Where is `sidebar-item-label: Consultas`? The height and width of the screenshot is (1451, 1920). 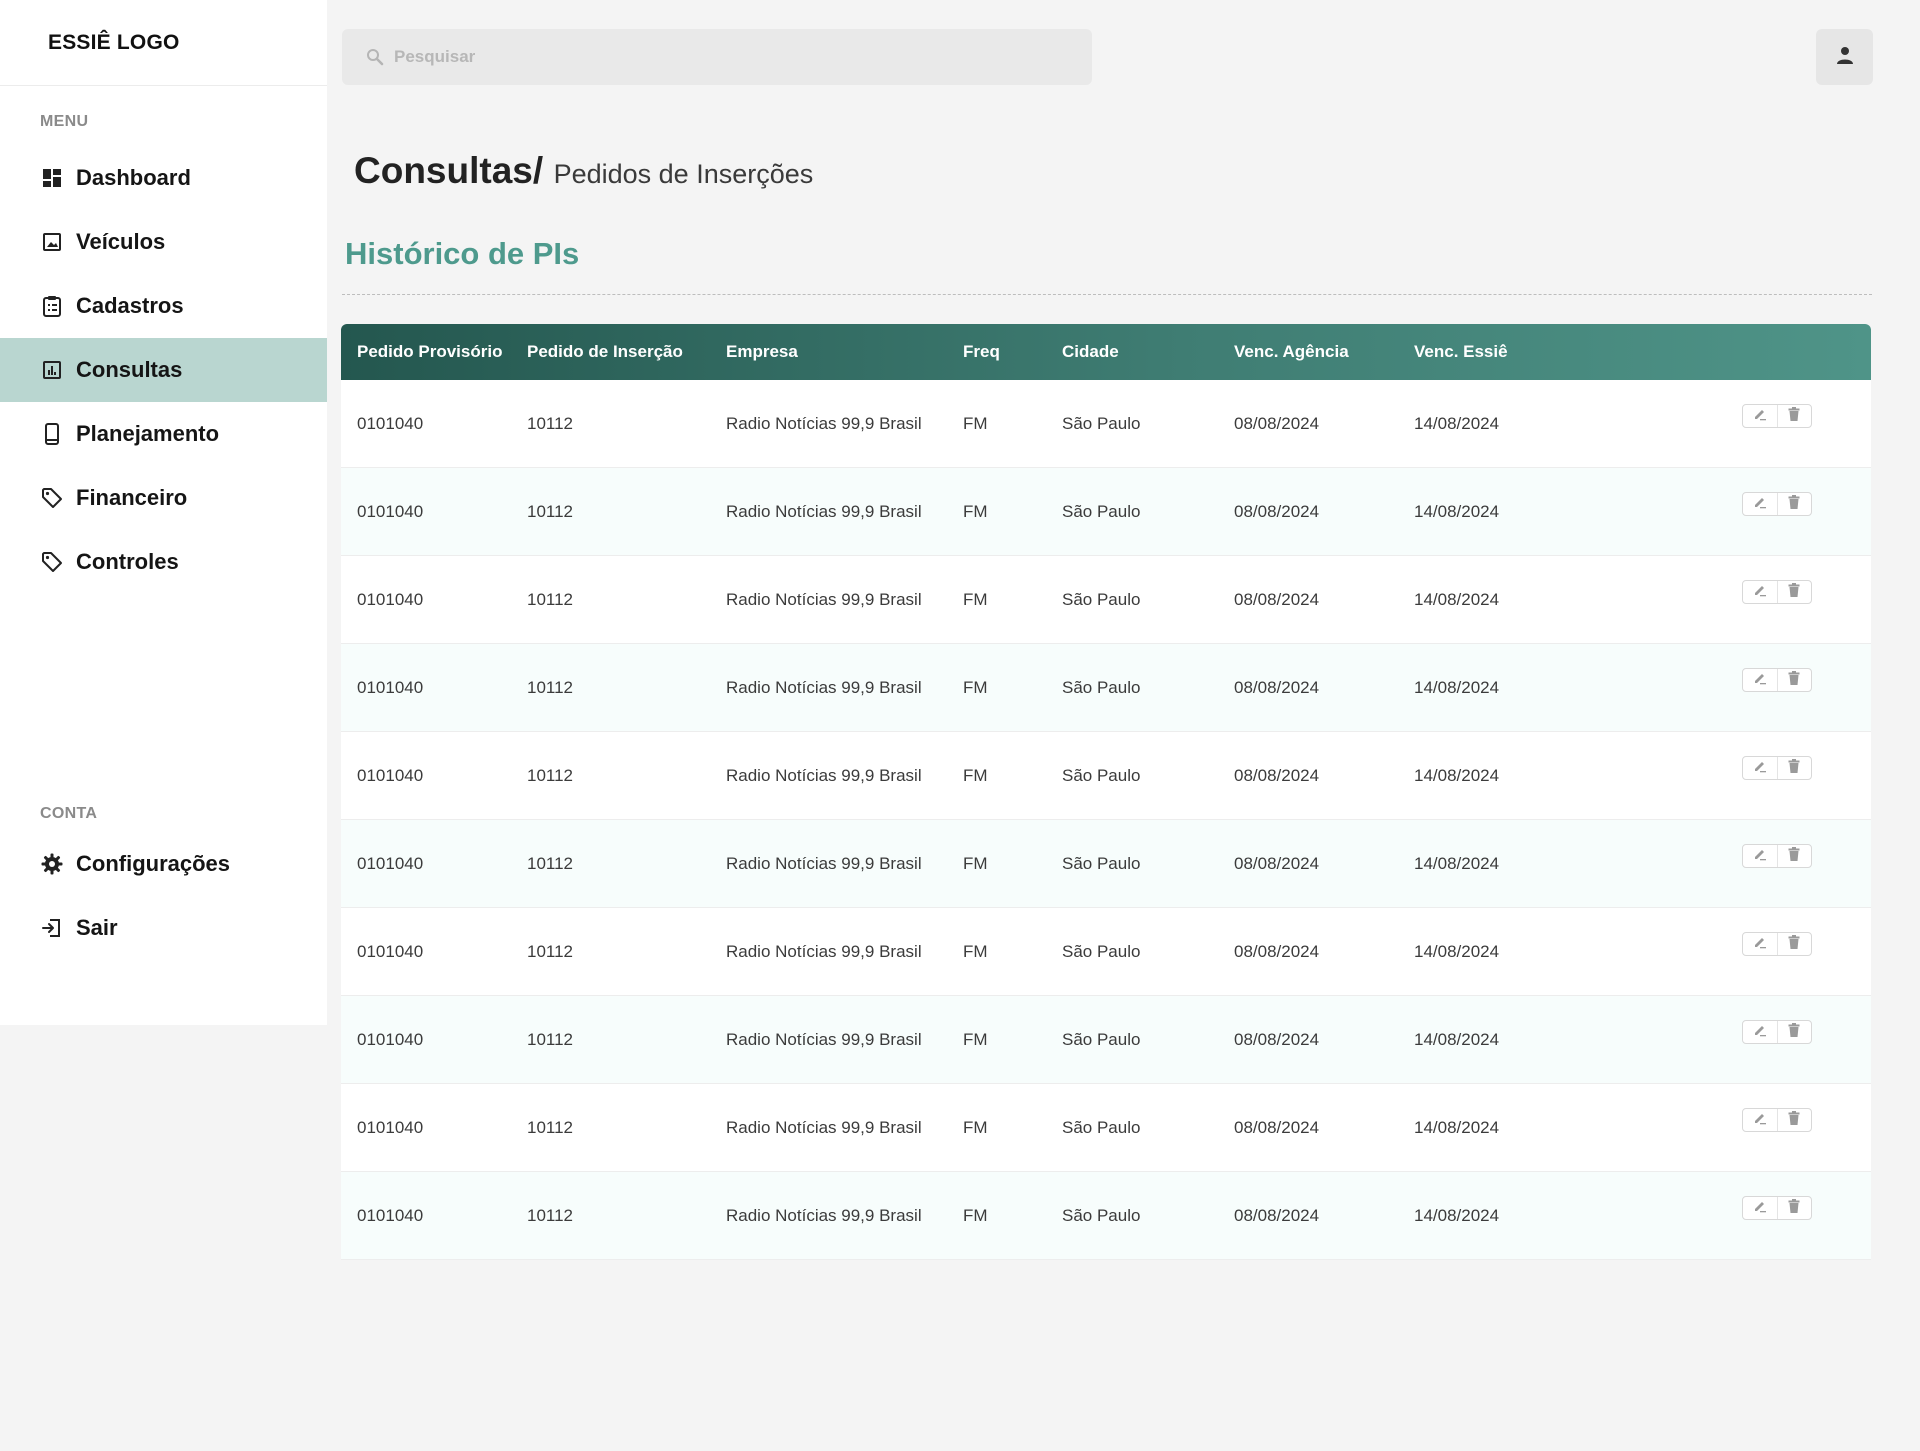
sidebar-item-label: Consultas is located at coordinates (129, 369).